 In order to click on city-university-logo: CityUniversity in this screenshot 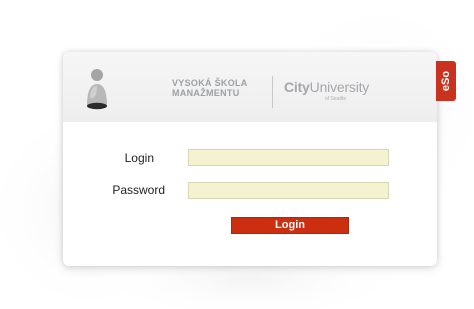, I will do `click(326, 87)`.